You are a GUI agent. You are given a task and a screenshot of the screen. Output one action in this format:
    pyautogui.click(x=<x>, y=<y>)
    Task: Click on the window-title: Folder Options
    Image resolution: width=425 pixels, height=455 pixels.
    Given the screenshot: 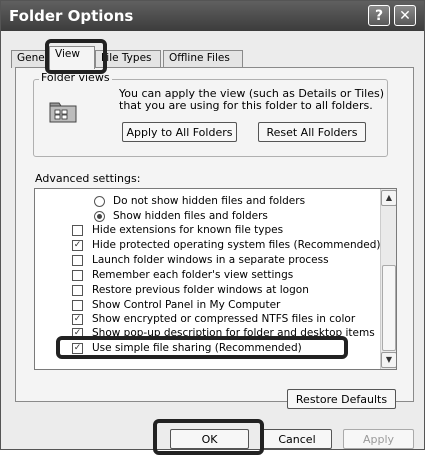 What is the action you would take?
    pyautogui.click(x=71, y=16)
    